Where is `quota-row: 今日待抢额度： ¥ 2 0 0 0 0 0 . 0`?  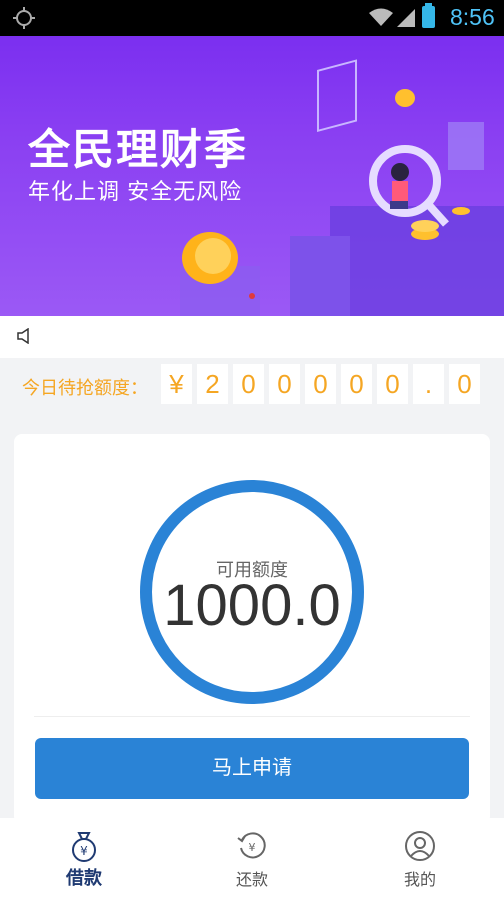
quota-row: 今日待抢额度： ¥ 2 0 0 0 0 0 . 0 is located at coordinates (252, 388).